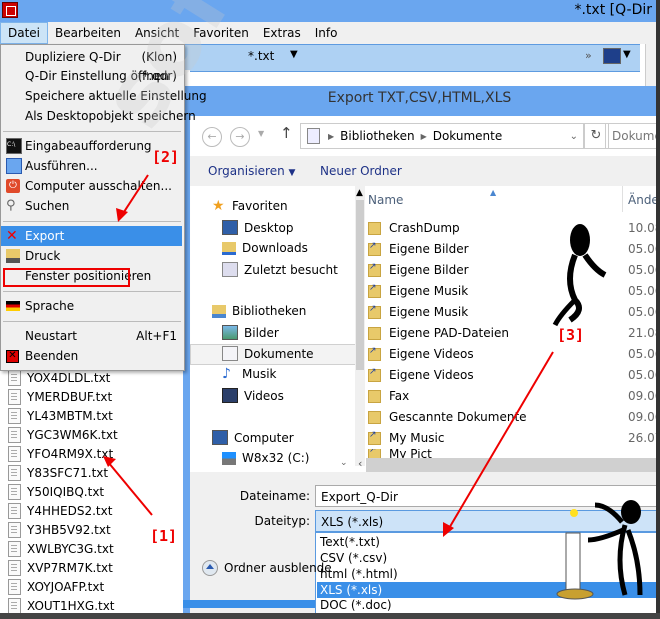 Image resolution: width=660 pixels, height=619 pixels. What do you see at coordinates (579, 275) in the screenshot?
I see `cartoon-figure-shaking` at bounding box center [579, 275].